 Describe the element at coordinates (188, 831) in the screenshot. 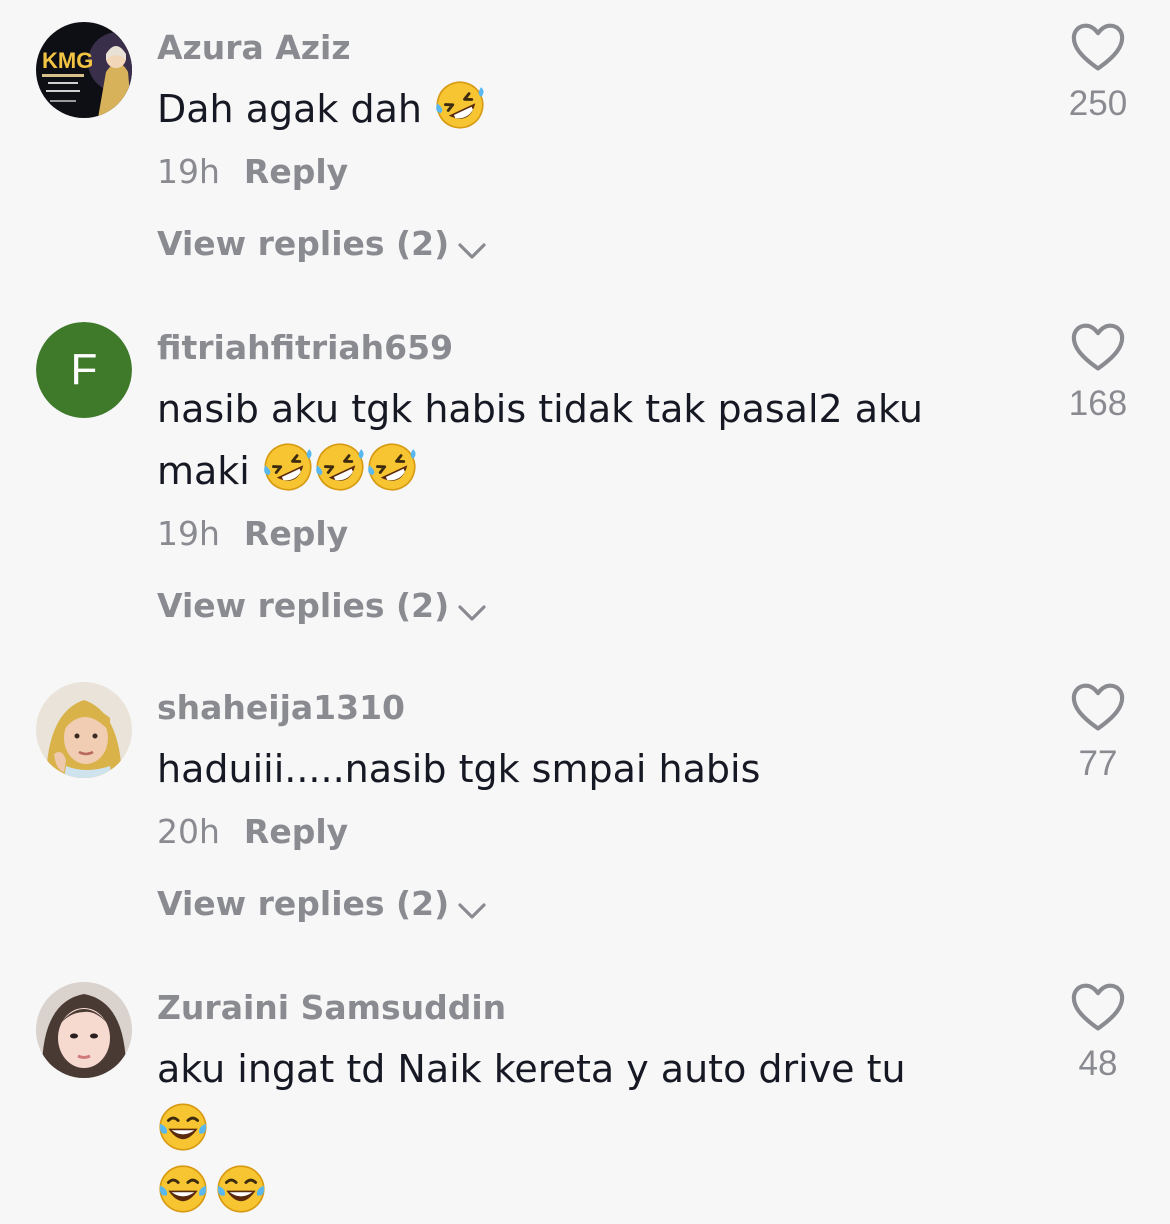

I see `comment-time: 20h` at that location.